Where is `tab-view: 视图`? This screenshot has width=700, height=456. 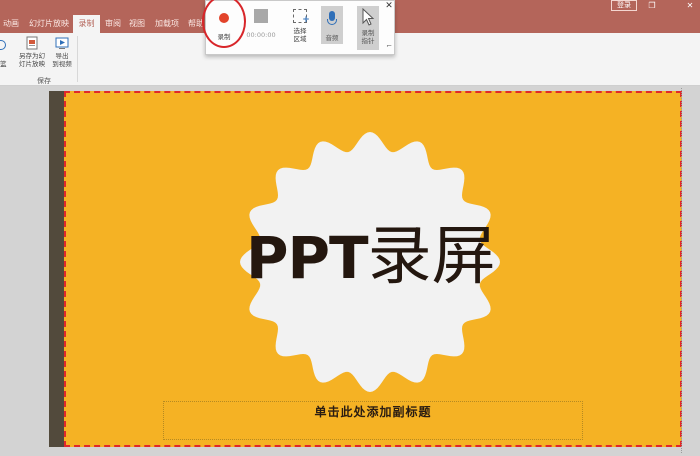
tab-view: 视图 is located at coordinates (137, 23).